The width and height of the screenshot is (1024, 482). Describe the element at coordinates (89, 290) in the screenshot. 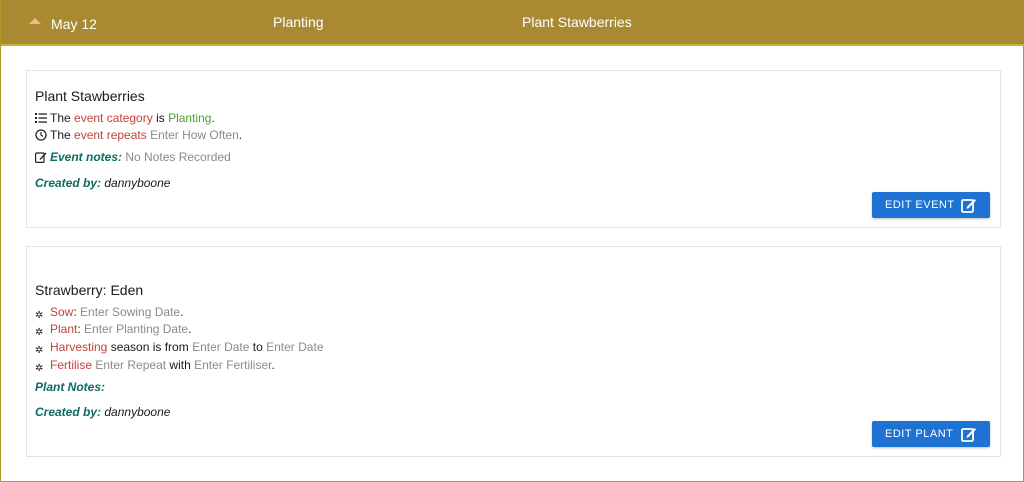

I see `plant-title: Strawberry: Eden` at that location.